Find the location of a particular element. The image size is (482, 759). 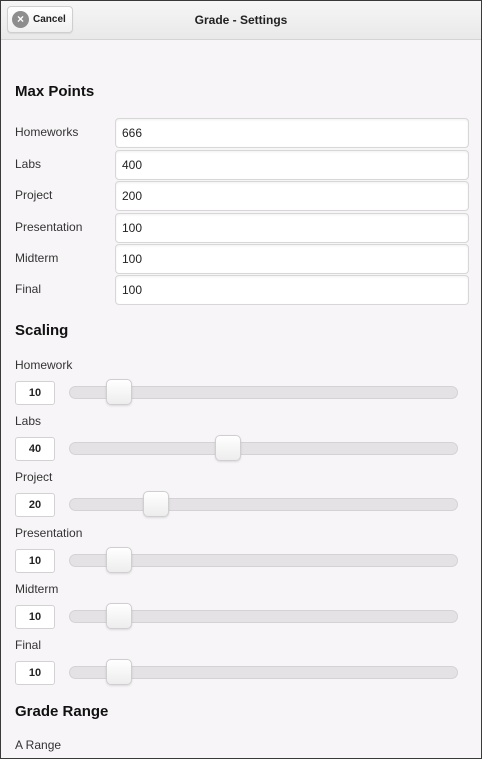

scaling-title: Scaling is located at coordinates (42, 330).